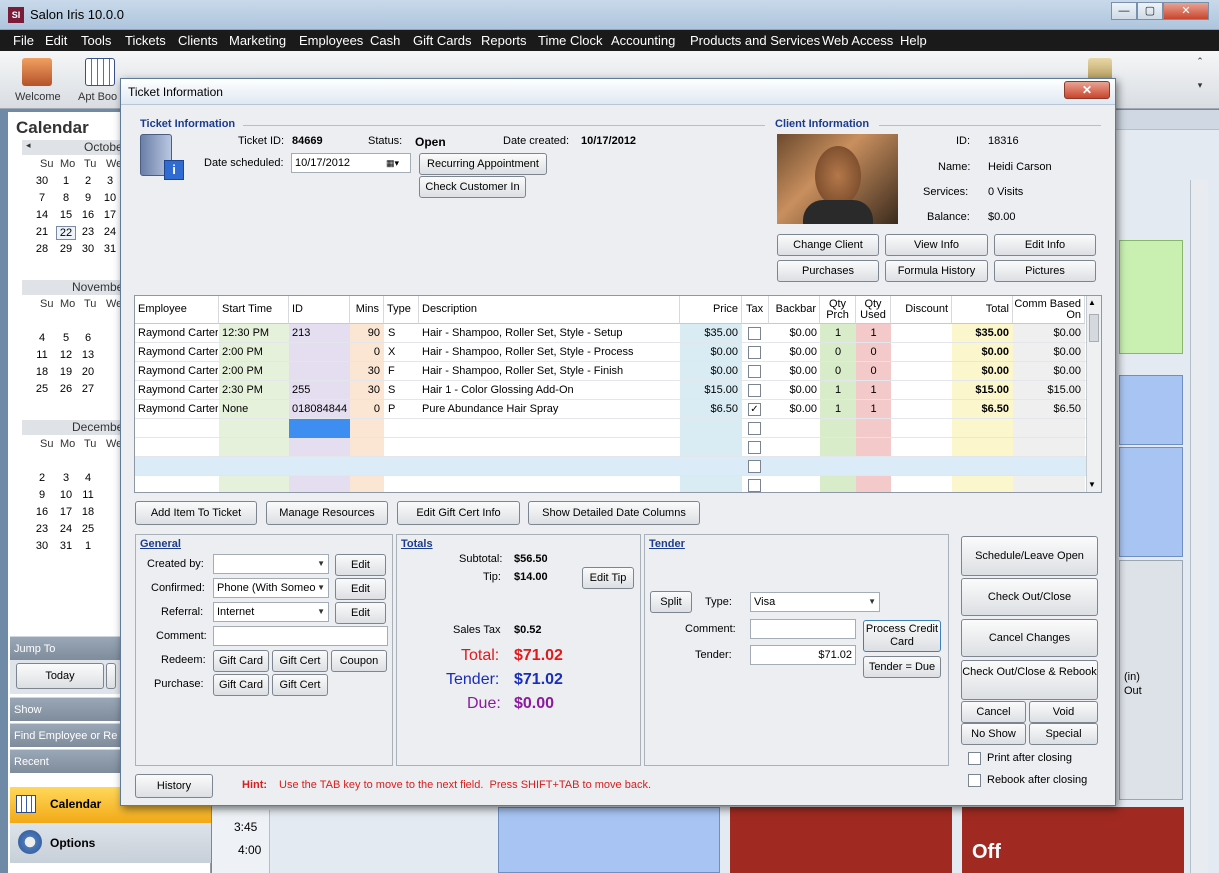  I want to click on cell-total: $0.00, so click(980, 352).